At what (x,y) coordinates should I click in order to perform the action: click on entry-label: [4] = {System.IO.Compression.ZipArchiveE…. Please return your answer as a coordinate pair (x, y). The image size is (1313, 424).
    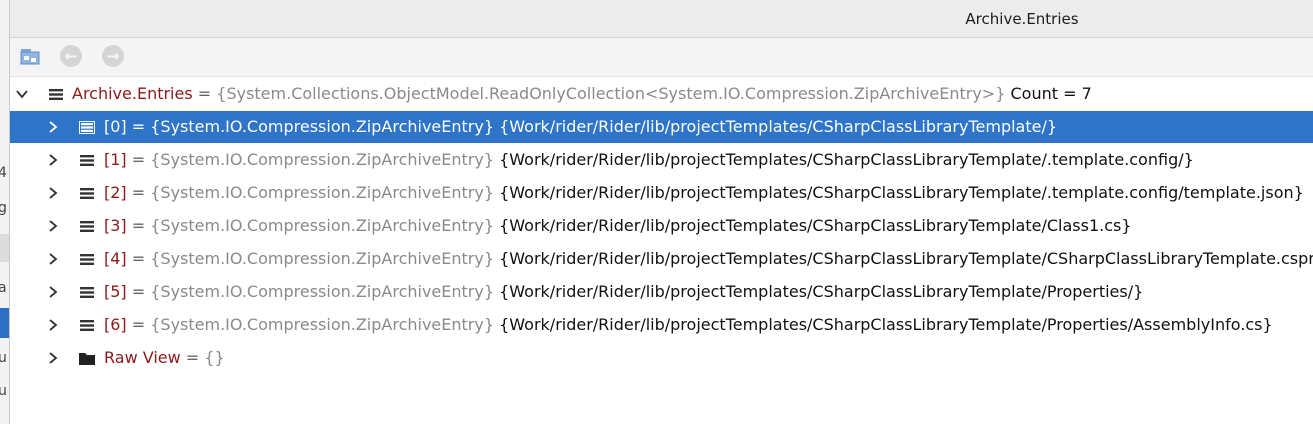
    Looking at the image, I should click on (708, 258).